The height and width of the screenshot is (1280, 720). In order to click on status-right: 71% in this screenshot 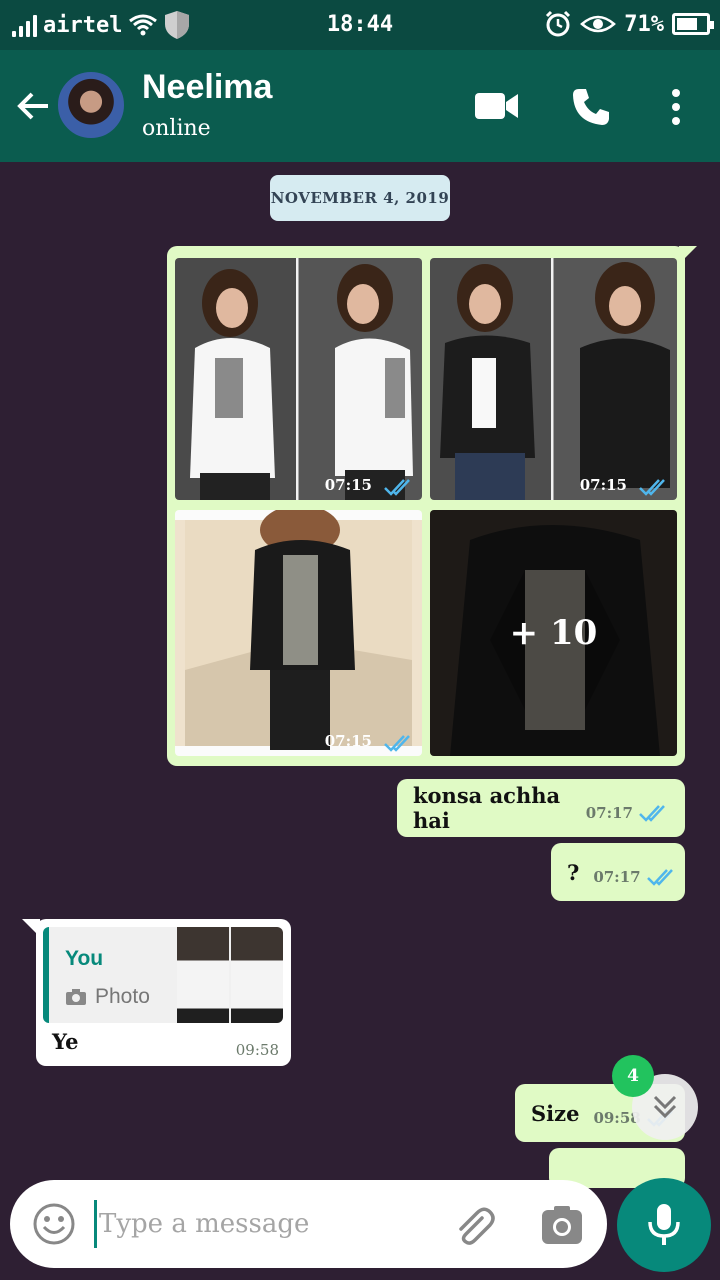, I will do `click(629, 24)`.